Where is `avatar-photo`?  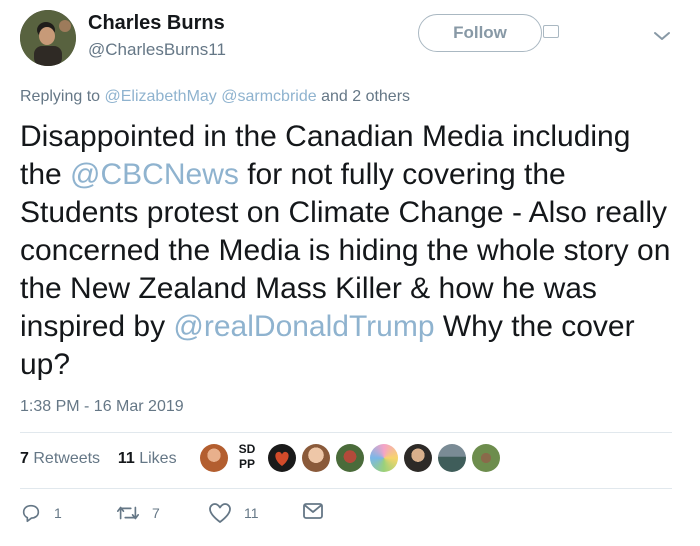 avatar-photo is located at coordinates (48, 38).